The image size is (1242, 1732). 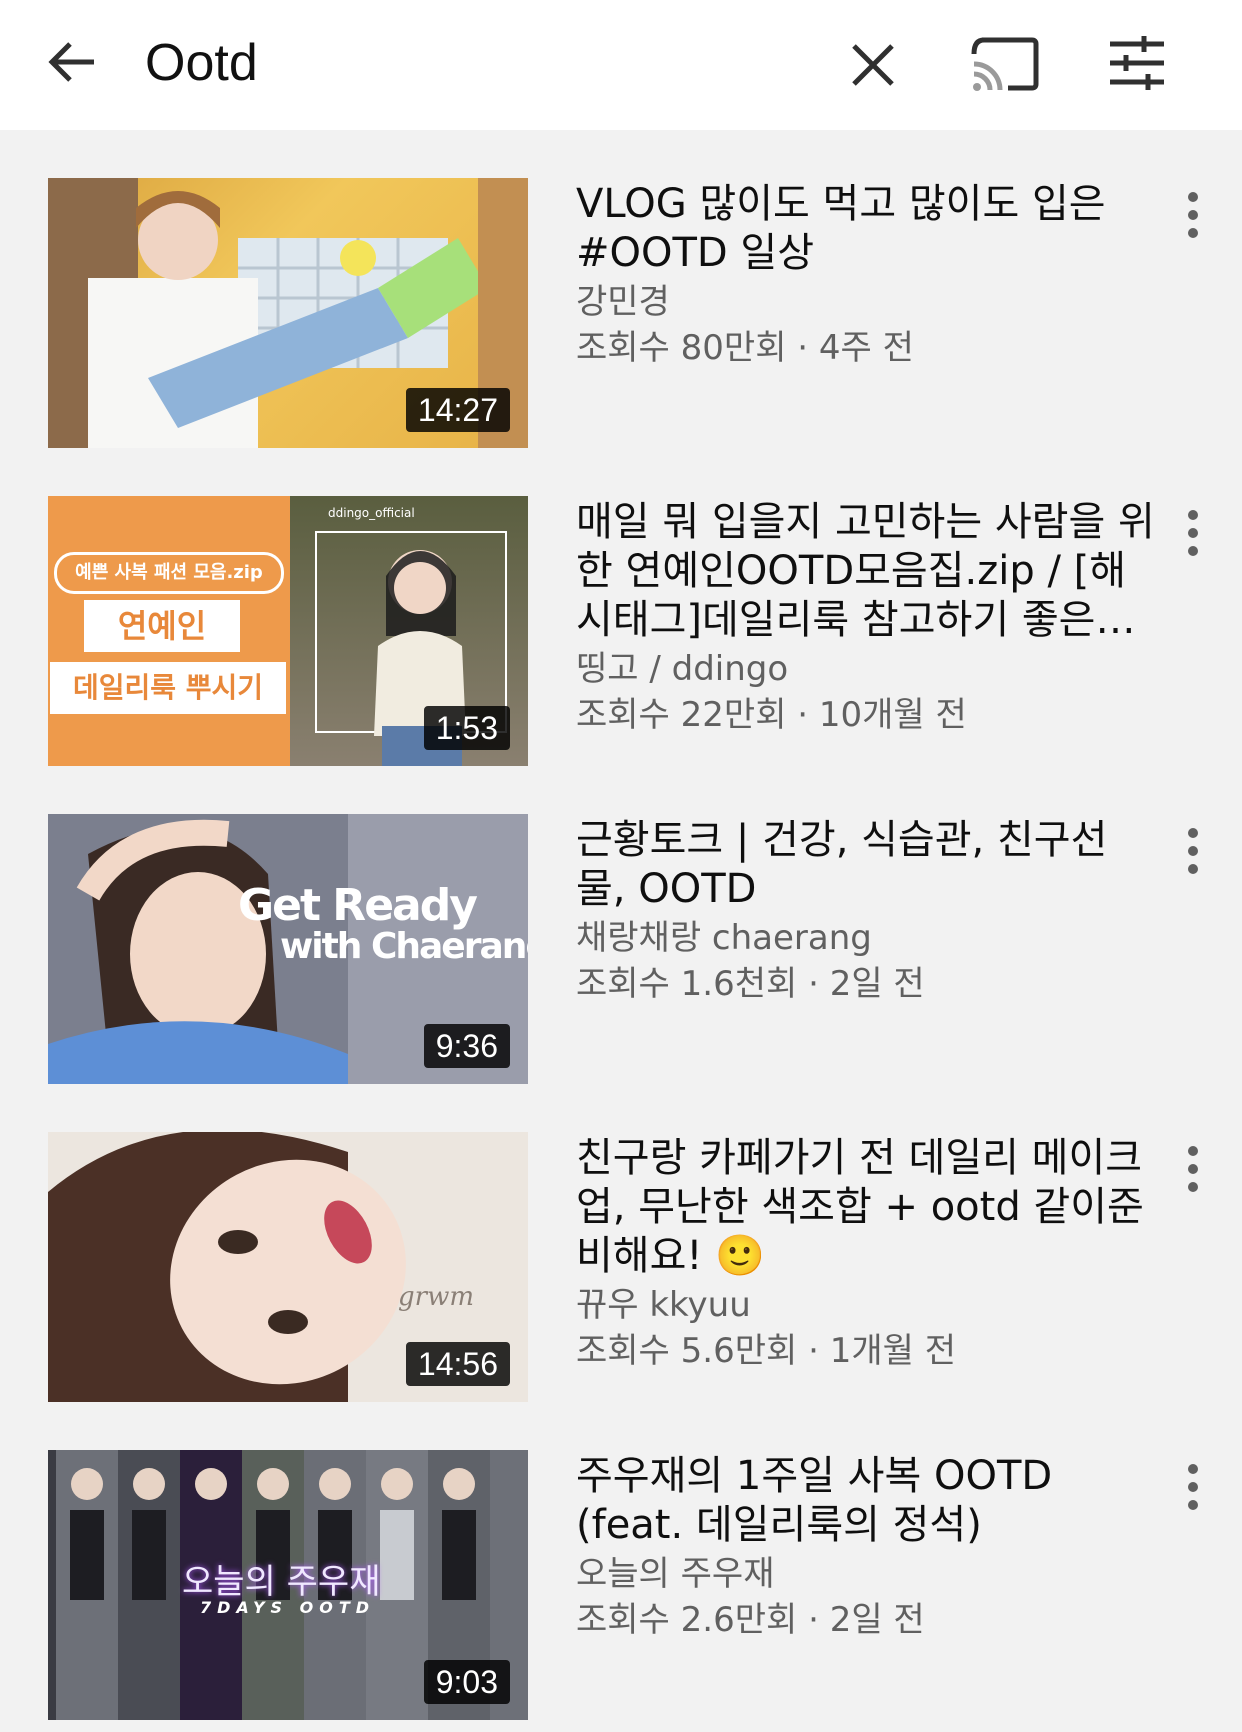 What do you see at coordinates (466, 1046) in the screenshot?
I see `video-duration: 9:36` at bounding box center [466, 1046].